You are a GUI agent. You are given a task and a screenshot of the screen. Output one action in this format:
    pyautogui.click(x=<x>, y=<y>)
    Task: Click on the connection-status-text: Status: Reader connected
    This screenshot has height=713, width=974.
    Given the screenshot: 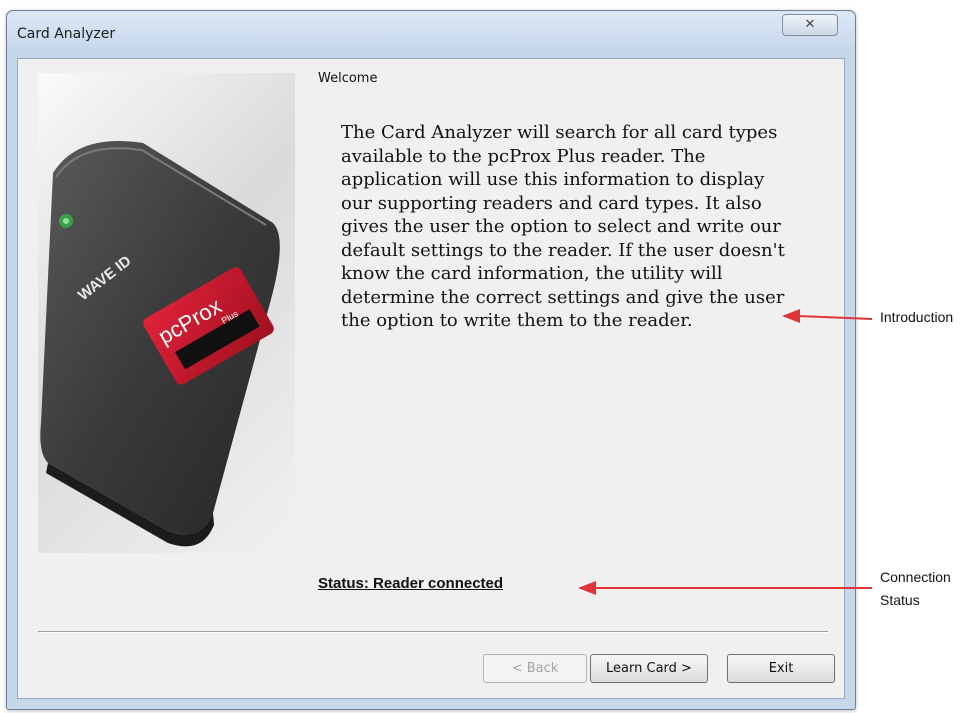 What is the action you would take?
    pyautogui.click(x=411, y=583)
    